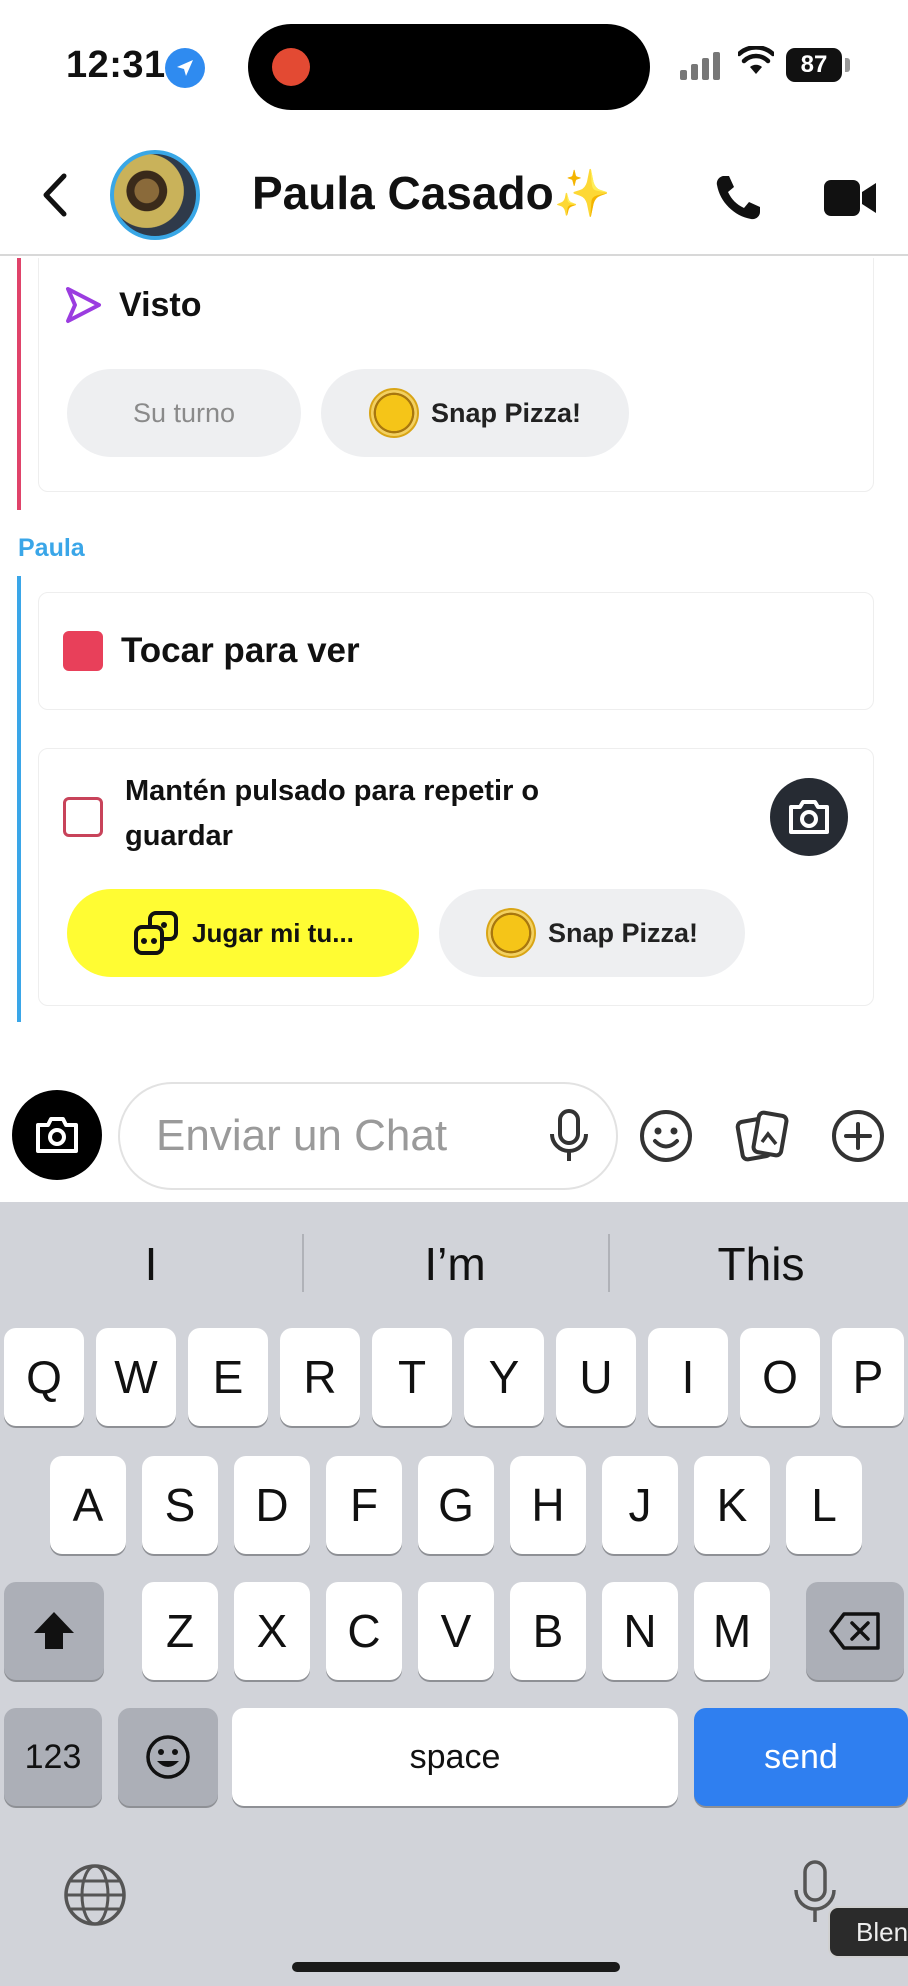 Image resolution: width=908 pixels, height=1986 pixels. Describe the element at coordinates (95, 1895) in the screenshot. I see `globe-icon` at that location.